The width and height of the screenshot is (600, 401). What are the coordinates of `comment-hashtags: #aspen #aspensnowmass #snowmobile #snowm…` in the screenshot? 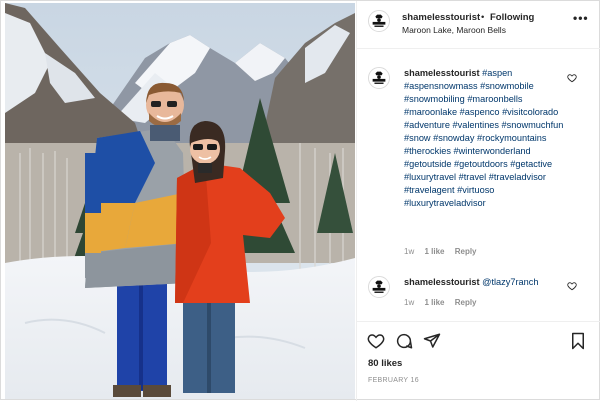 It's located at (483, 138).